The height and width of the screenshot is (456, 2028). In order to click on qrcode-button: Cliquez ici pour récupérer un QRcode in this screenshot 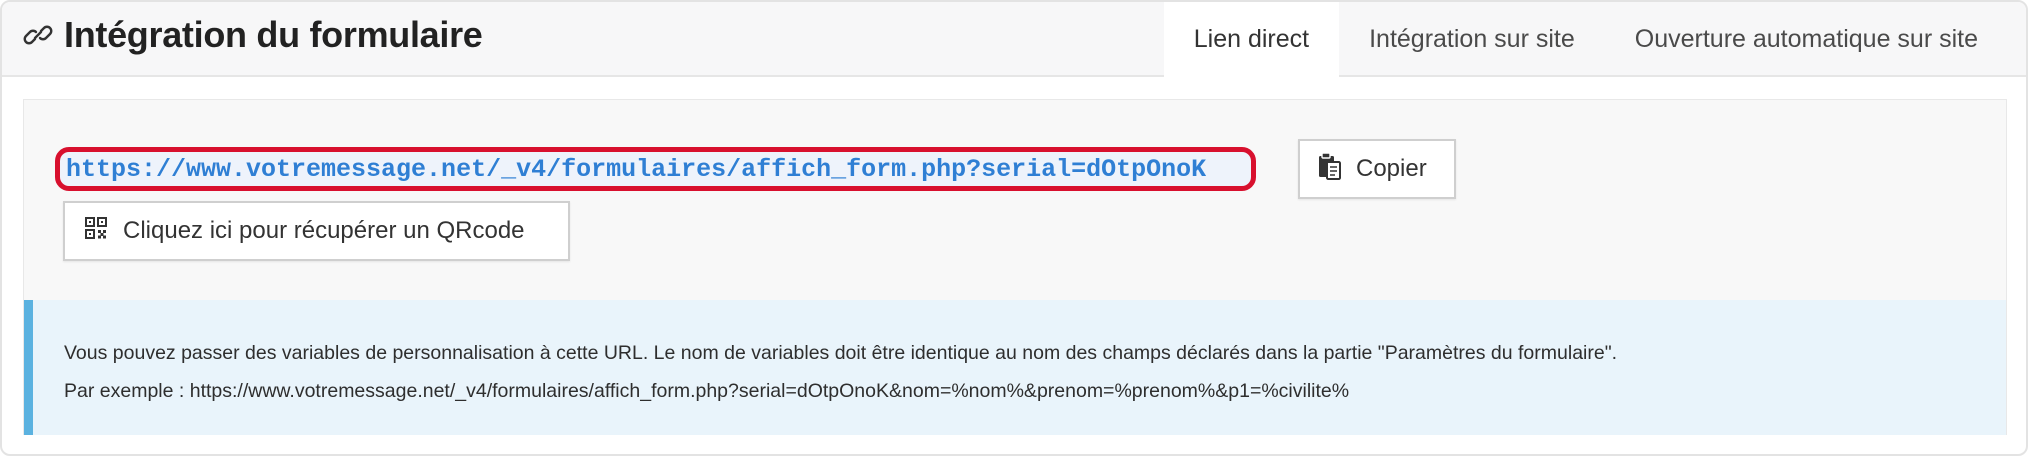, I will do `click(316, 231)`.